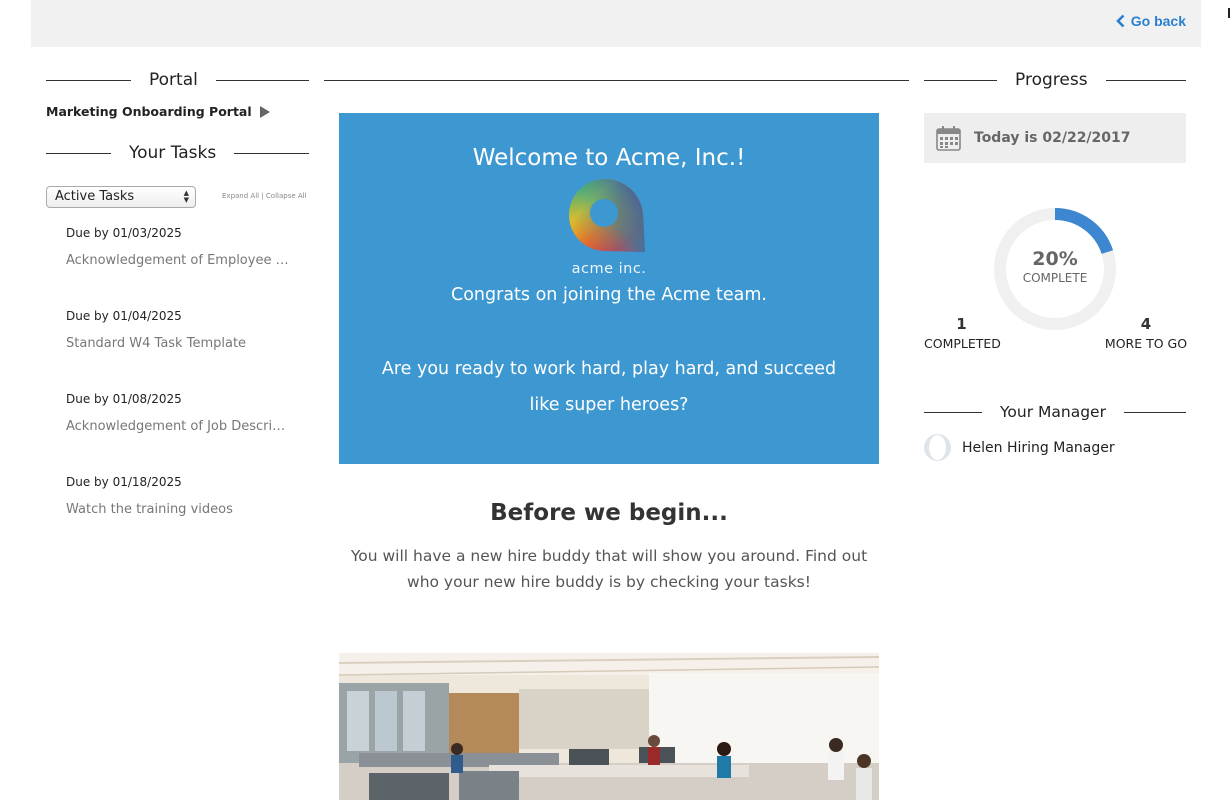 This screenshot has width=1230, height=800. Describe the element at coordinates (1120, 21) in the screenshot. I see `chevron-left-icon` at that location.